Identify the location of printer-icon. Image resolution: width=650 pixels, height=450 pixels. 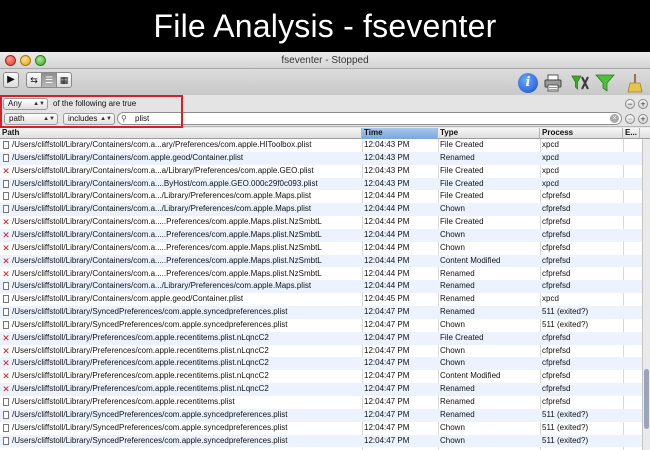
(553, 83).